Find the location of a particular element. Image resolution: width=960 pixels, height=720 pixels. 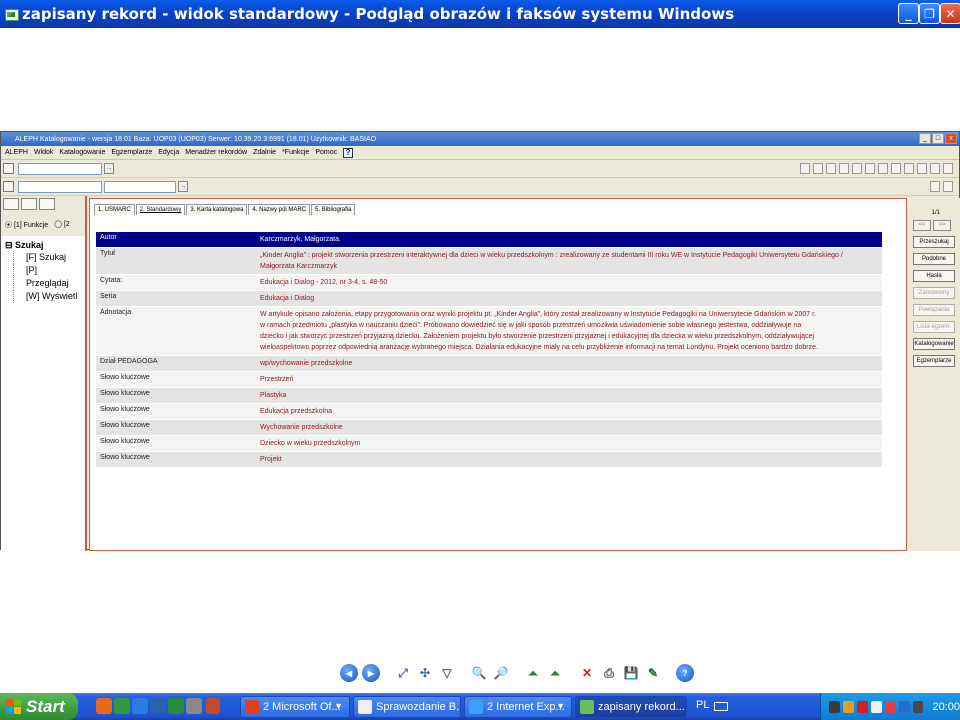

zoom-out-icon: 🔎 is located at coordinates (501, 673).